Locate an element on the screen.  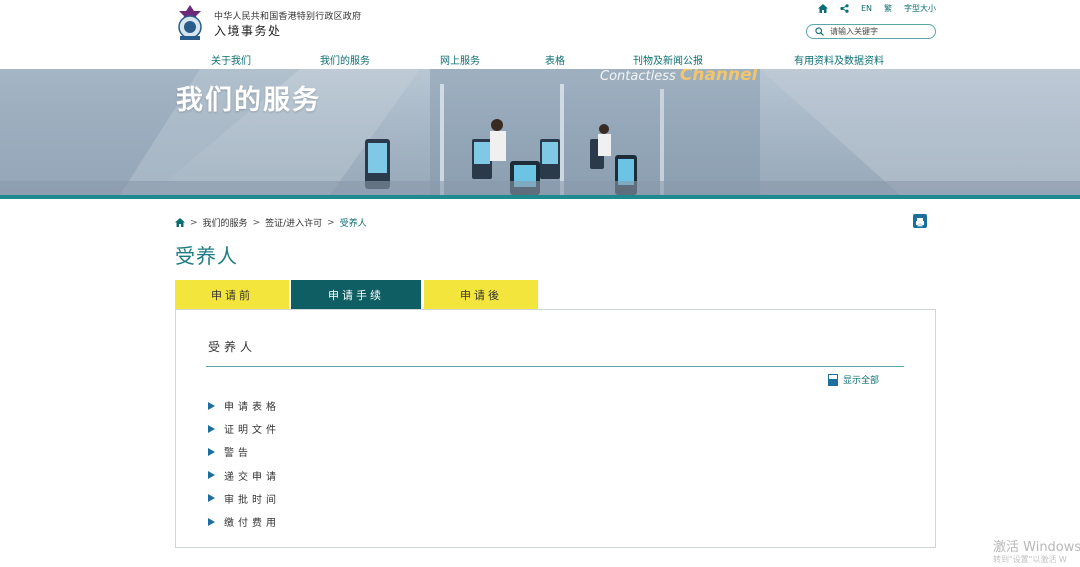
accordion-item-label: 审批时间 is located at coordinates (252, 500).